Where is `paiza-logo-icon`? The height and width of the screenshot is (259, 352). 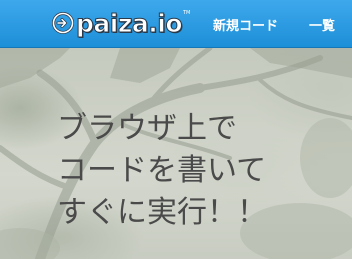 paiza-logo-icon is located at coordinates (63, 23).